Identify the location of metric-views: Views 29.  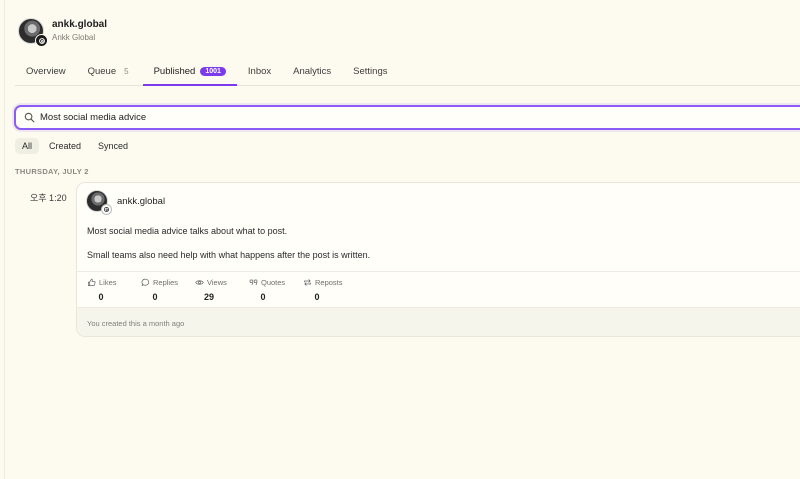
(222, 290).